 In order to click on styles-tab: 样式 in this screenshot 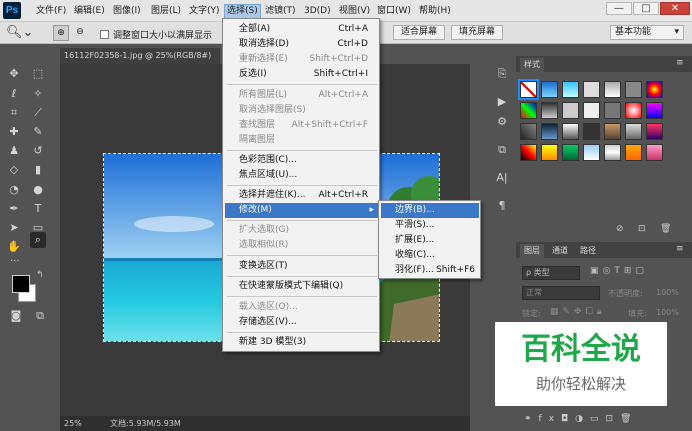, I will do `click(532, 65)`.